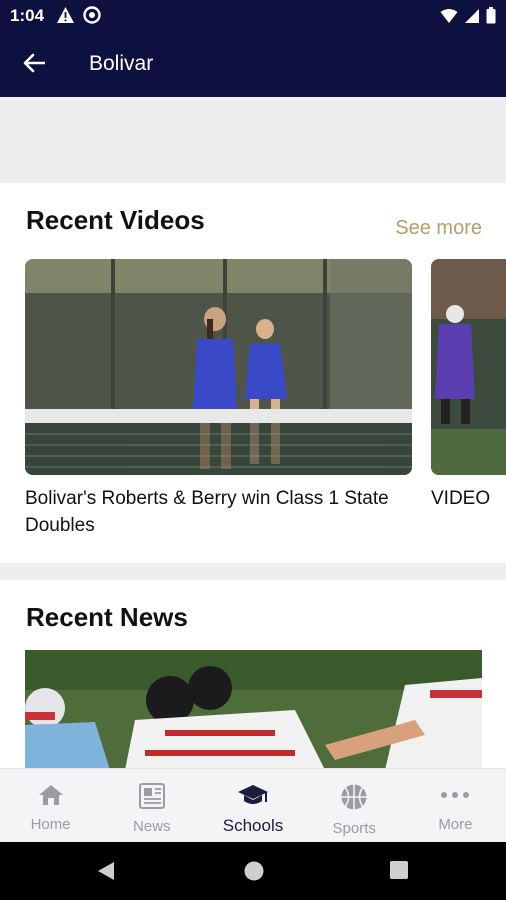  What do you see at coordinates (468, 498) in the screenshot?
I see `video-caption: VIDEO` at bounding box center [468, 498].